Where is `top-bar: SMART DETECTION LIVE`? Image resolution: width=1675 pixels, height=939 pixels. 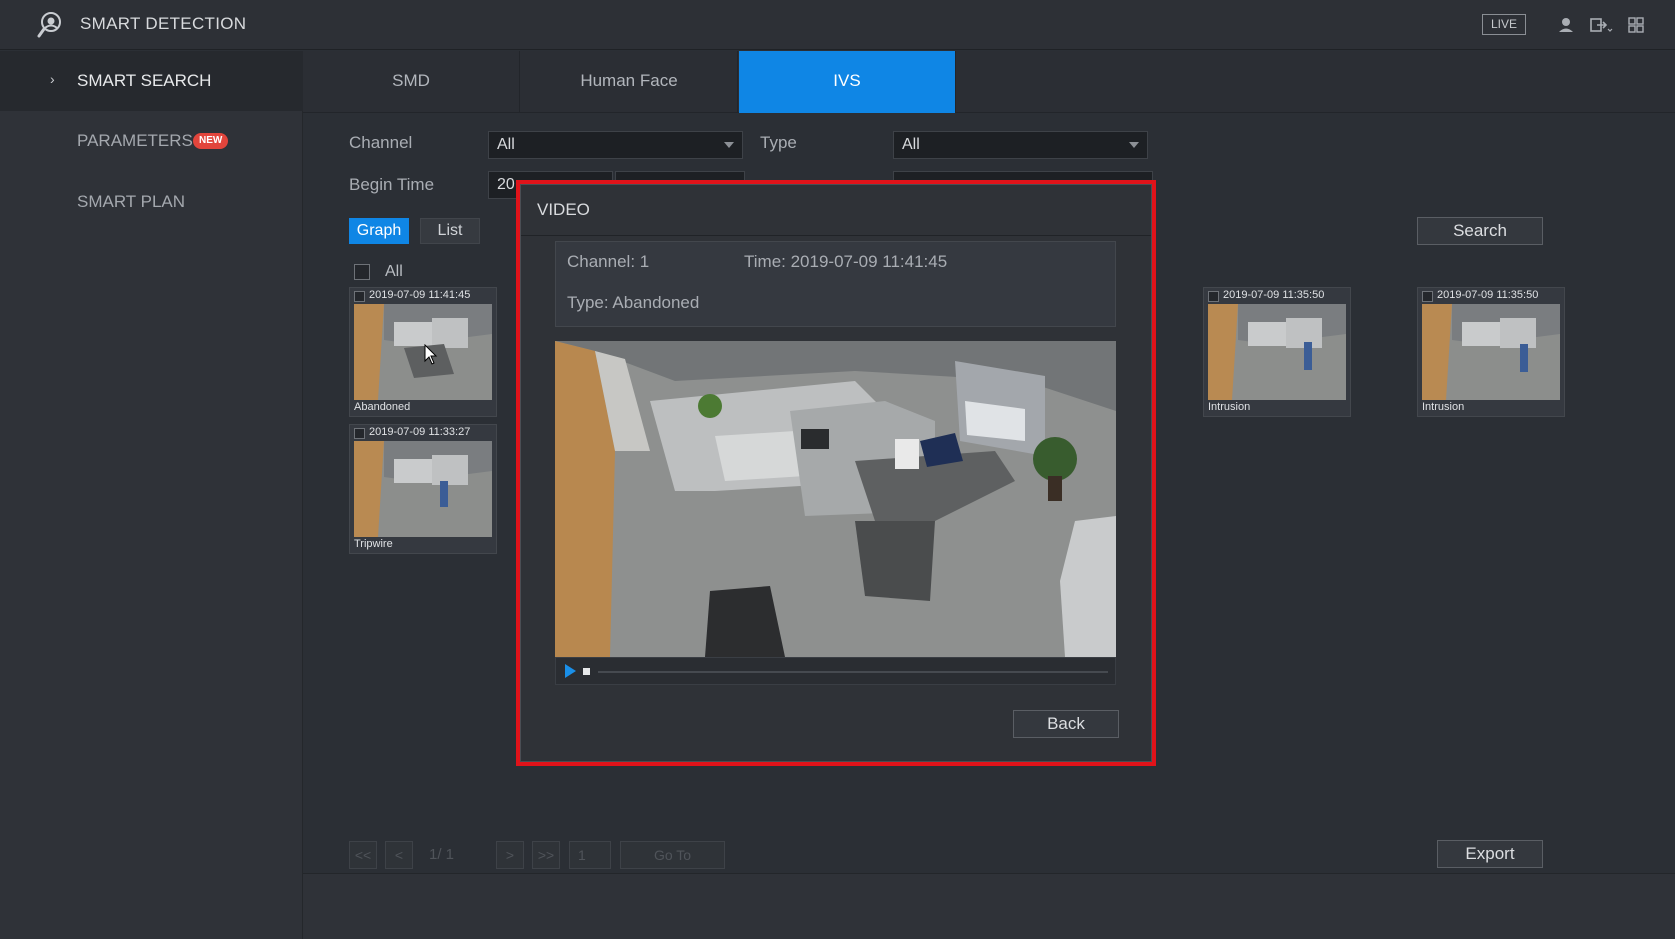
top-bar: SMART DETECTION LIVE is located at coordinates (837, 25).